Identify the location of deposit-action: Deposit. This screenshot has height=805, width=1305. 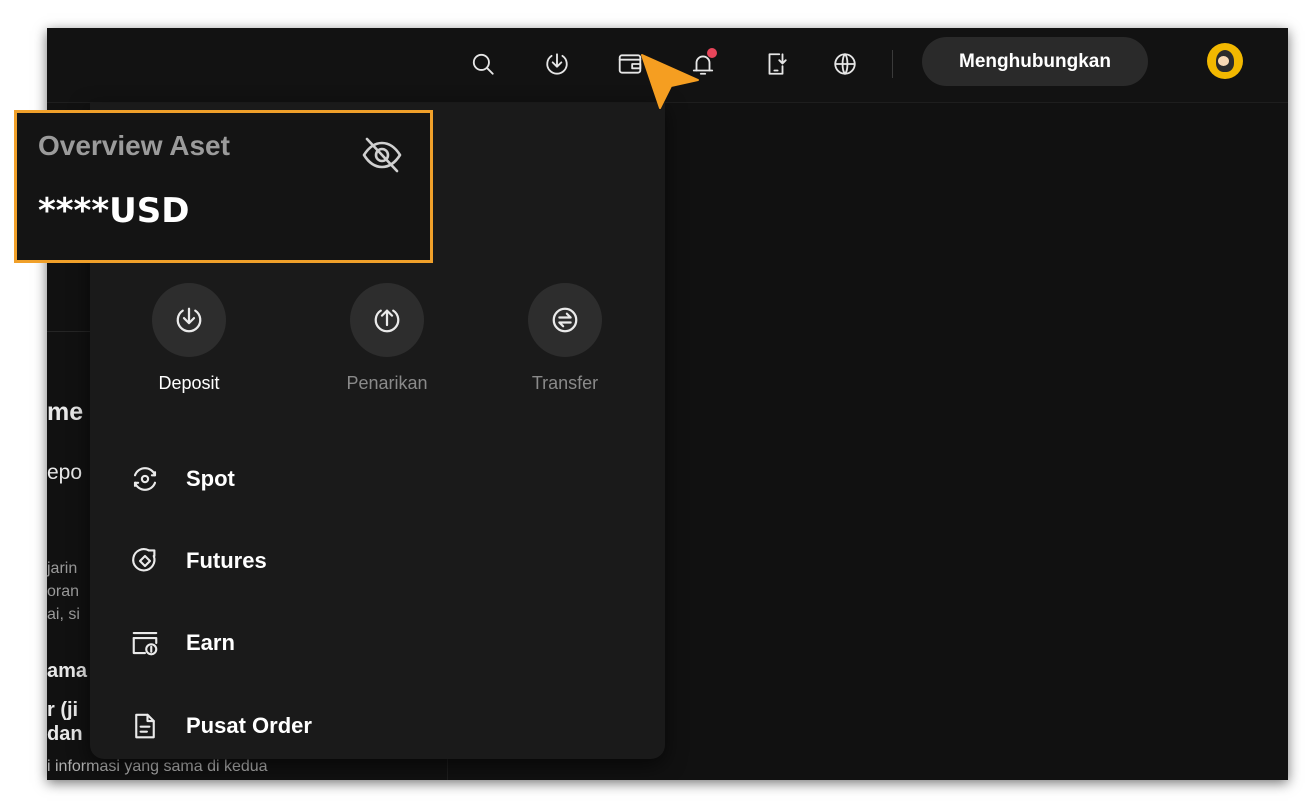
(189, 338).